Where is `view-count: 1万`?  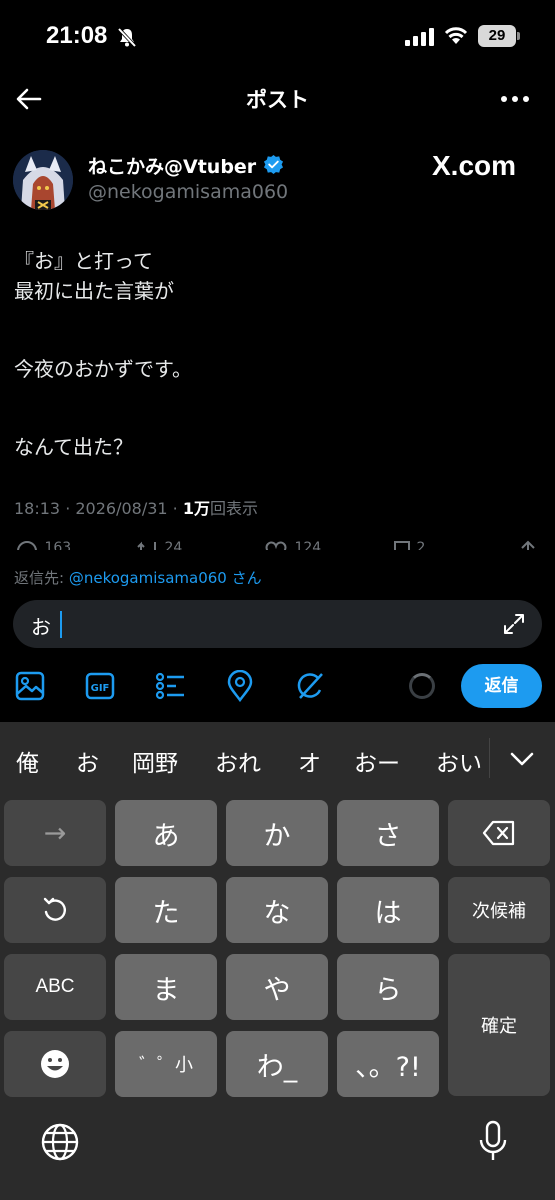
view-count: 1万 is located at coordinates (196, 508).